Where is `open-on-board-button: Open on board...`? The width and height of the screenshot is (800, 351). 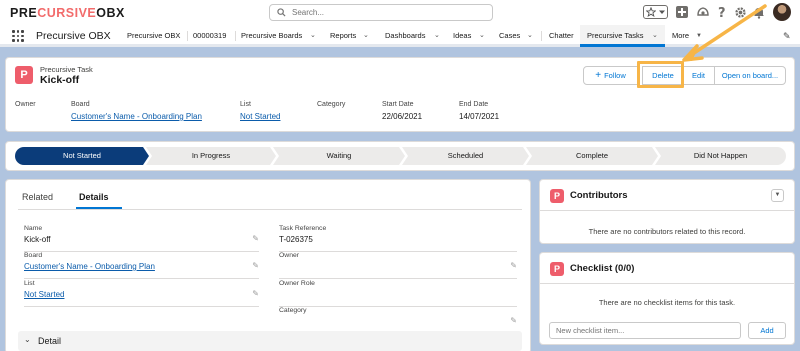
open-on-board-button: Open on board... is located at coordinates (750, 75).